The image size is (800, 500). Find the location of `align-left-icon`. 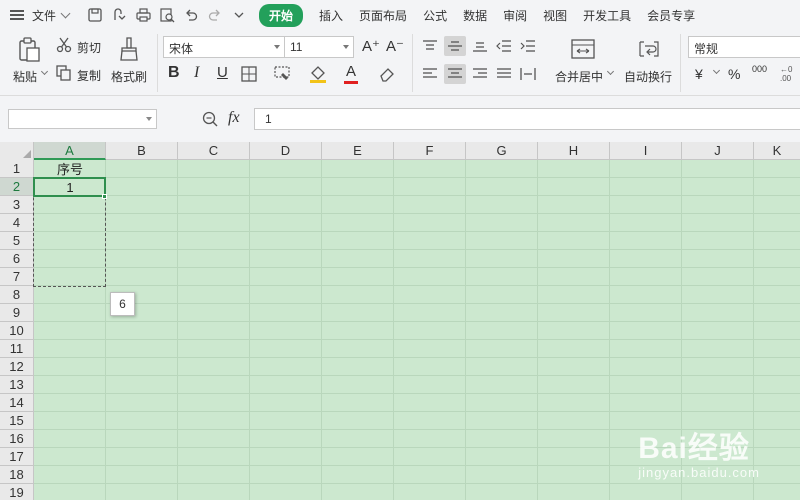

align-left-icon is located at coordinates (430, 74).